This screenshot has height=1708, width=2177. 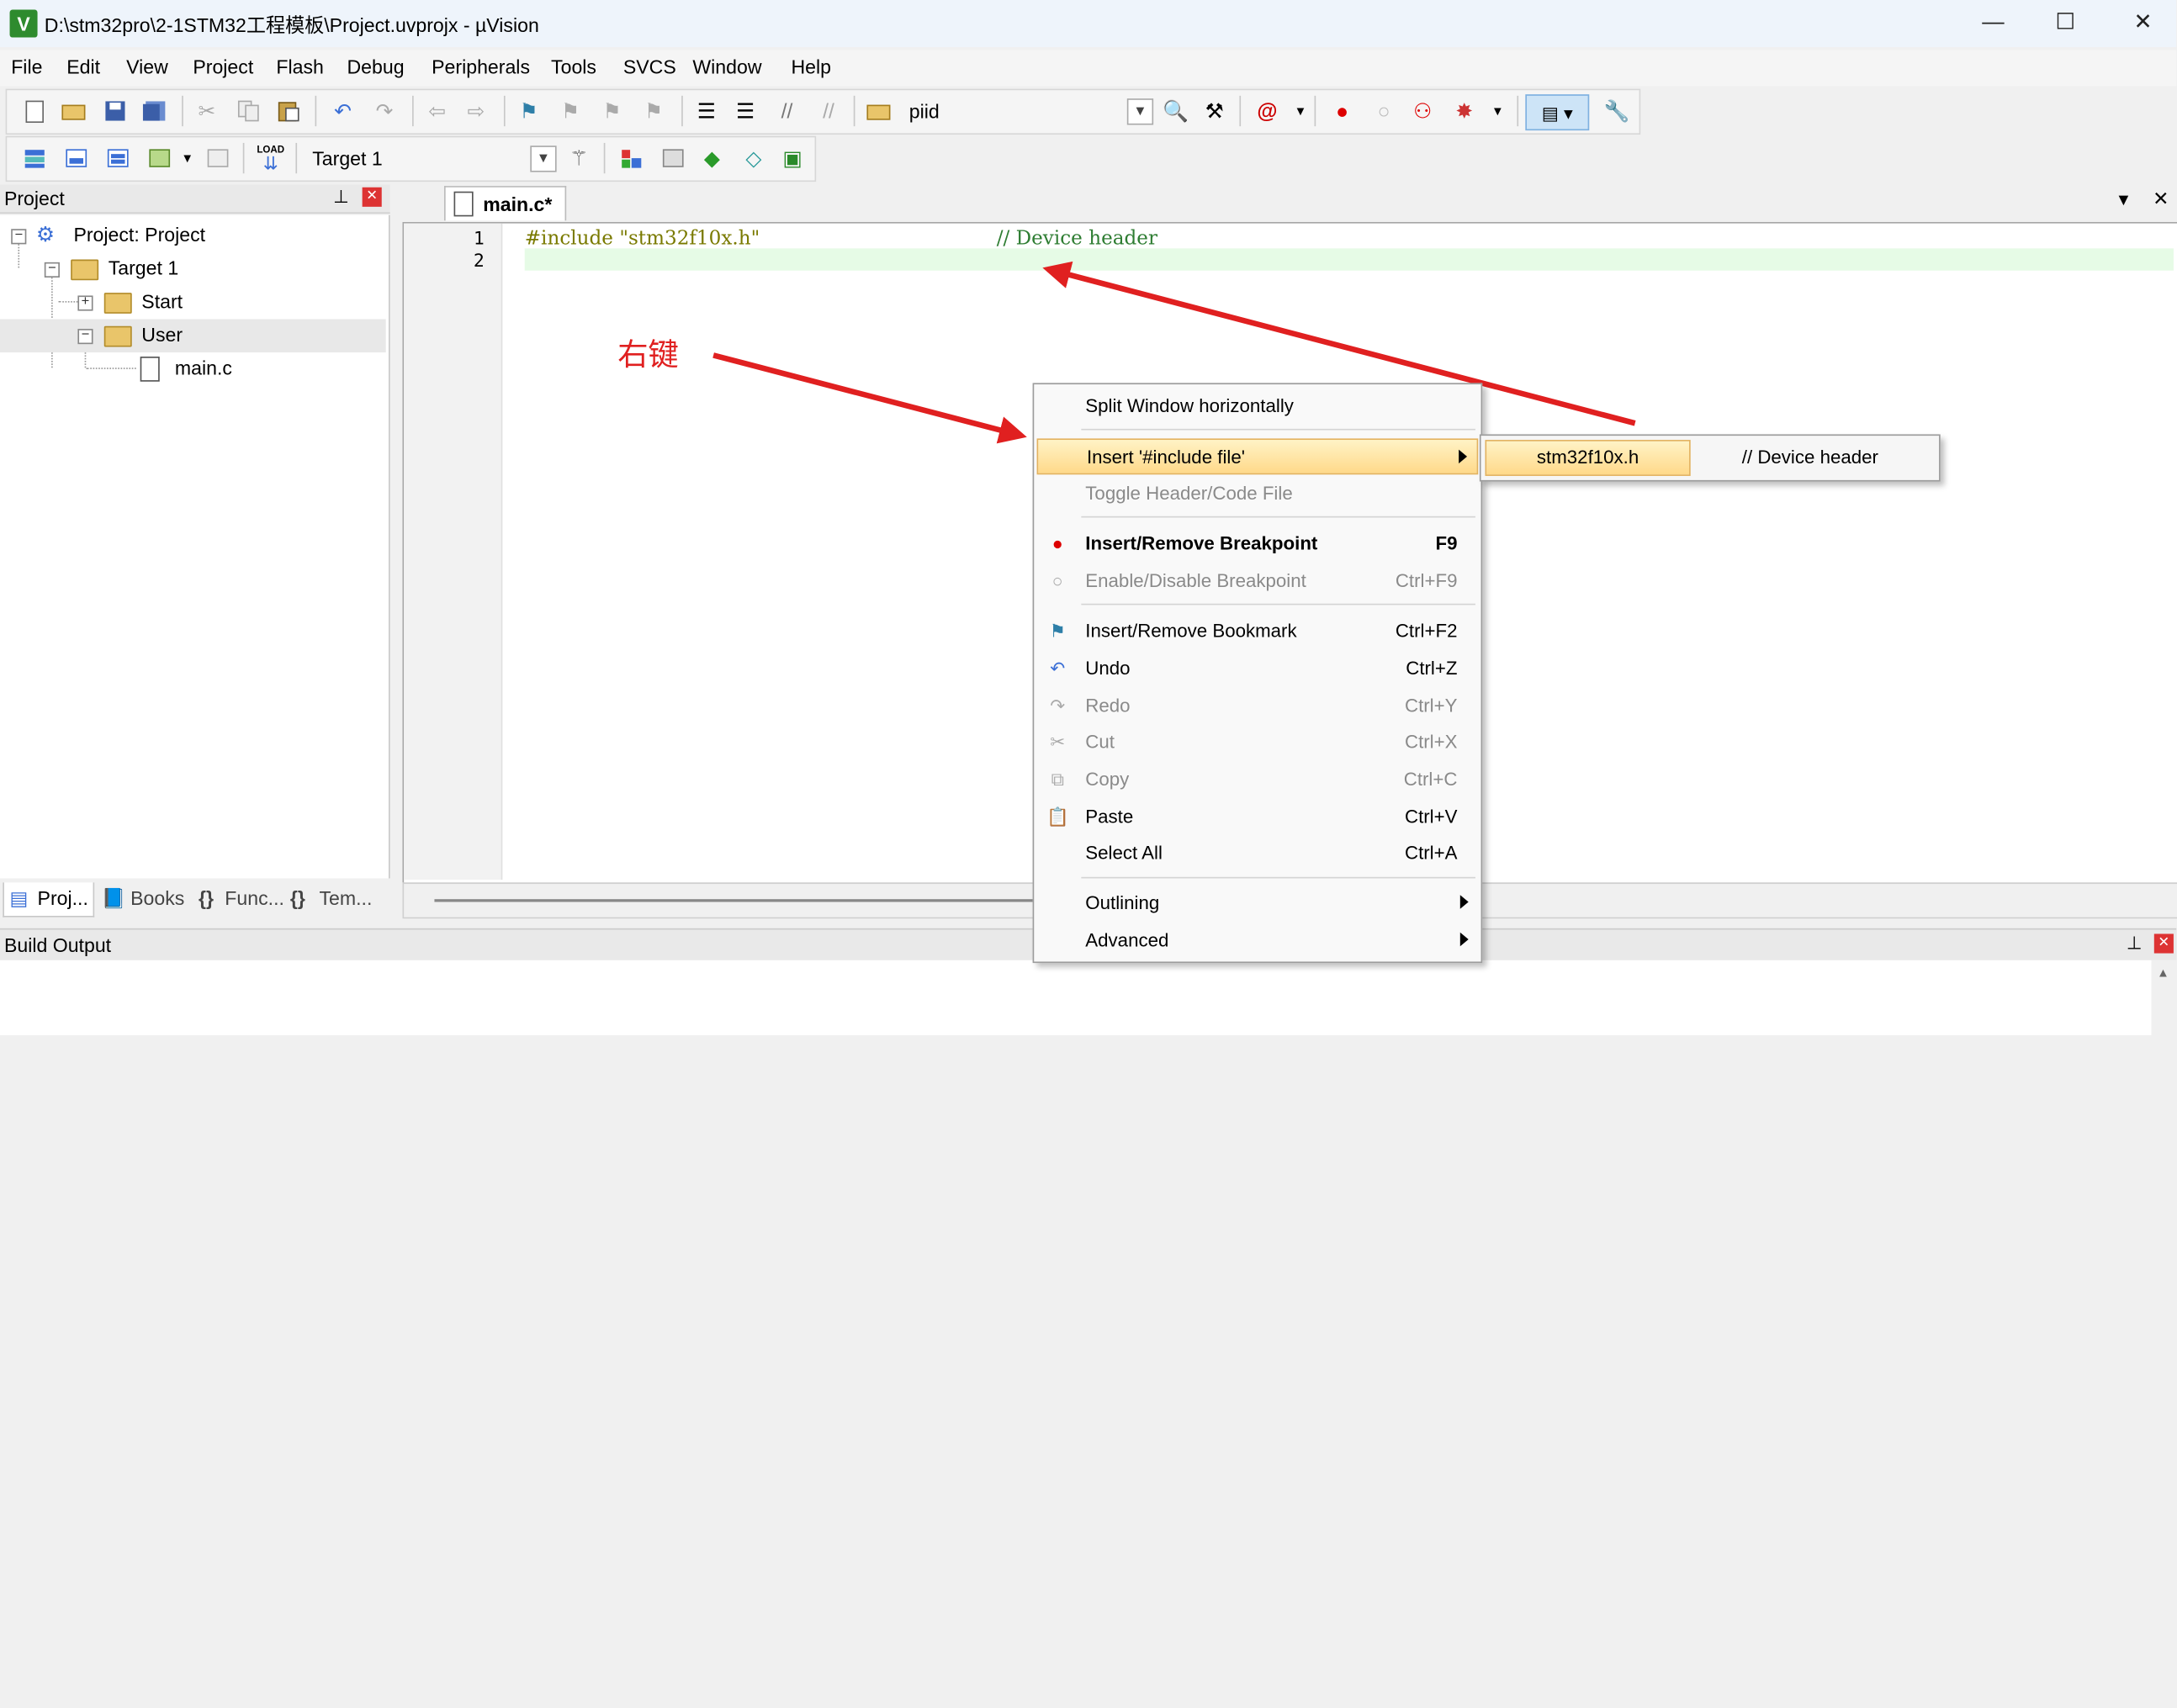 I want to click on menu-shortcut: F9, so click(x=1446, y=543).